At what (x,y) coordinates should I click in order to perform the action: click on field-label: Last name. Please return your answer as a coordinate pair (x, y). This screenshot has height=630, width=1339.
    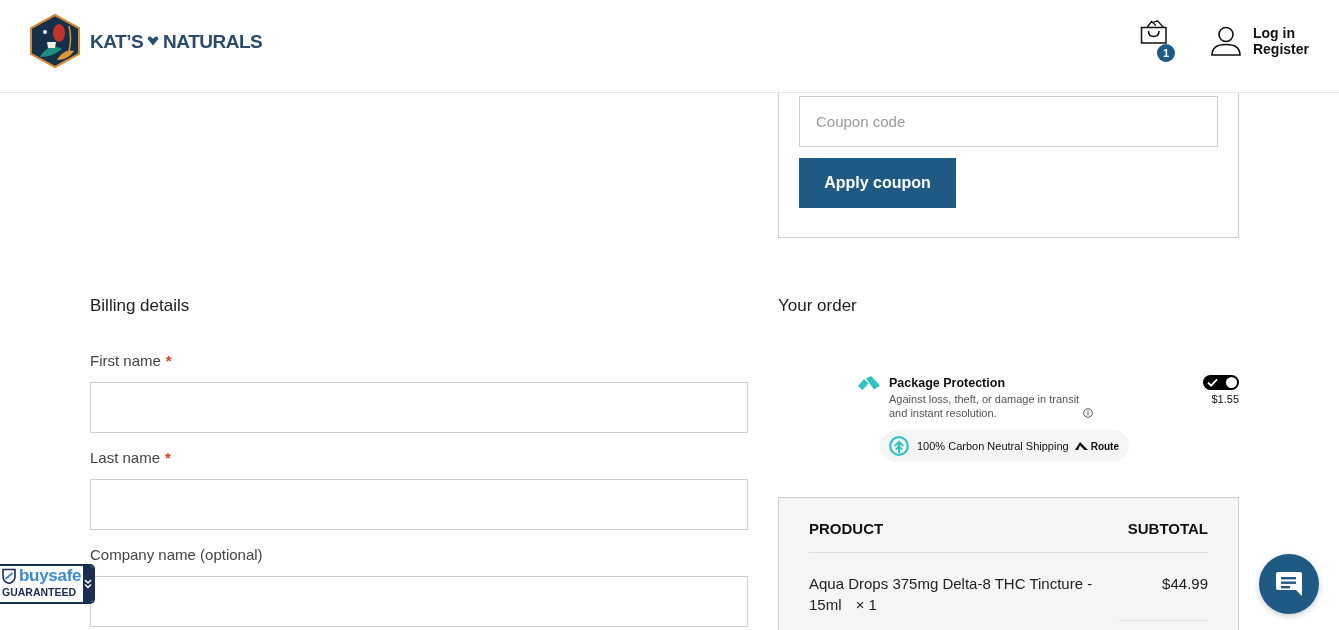
    Looking at the image, I should click on (125, 458).